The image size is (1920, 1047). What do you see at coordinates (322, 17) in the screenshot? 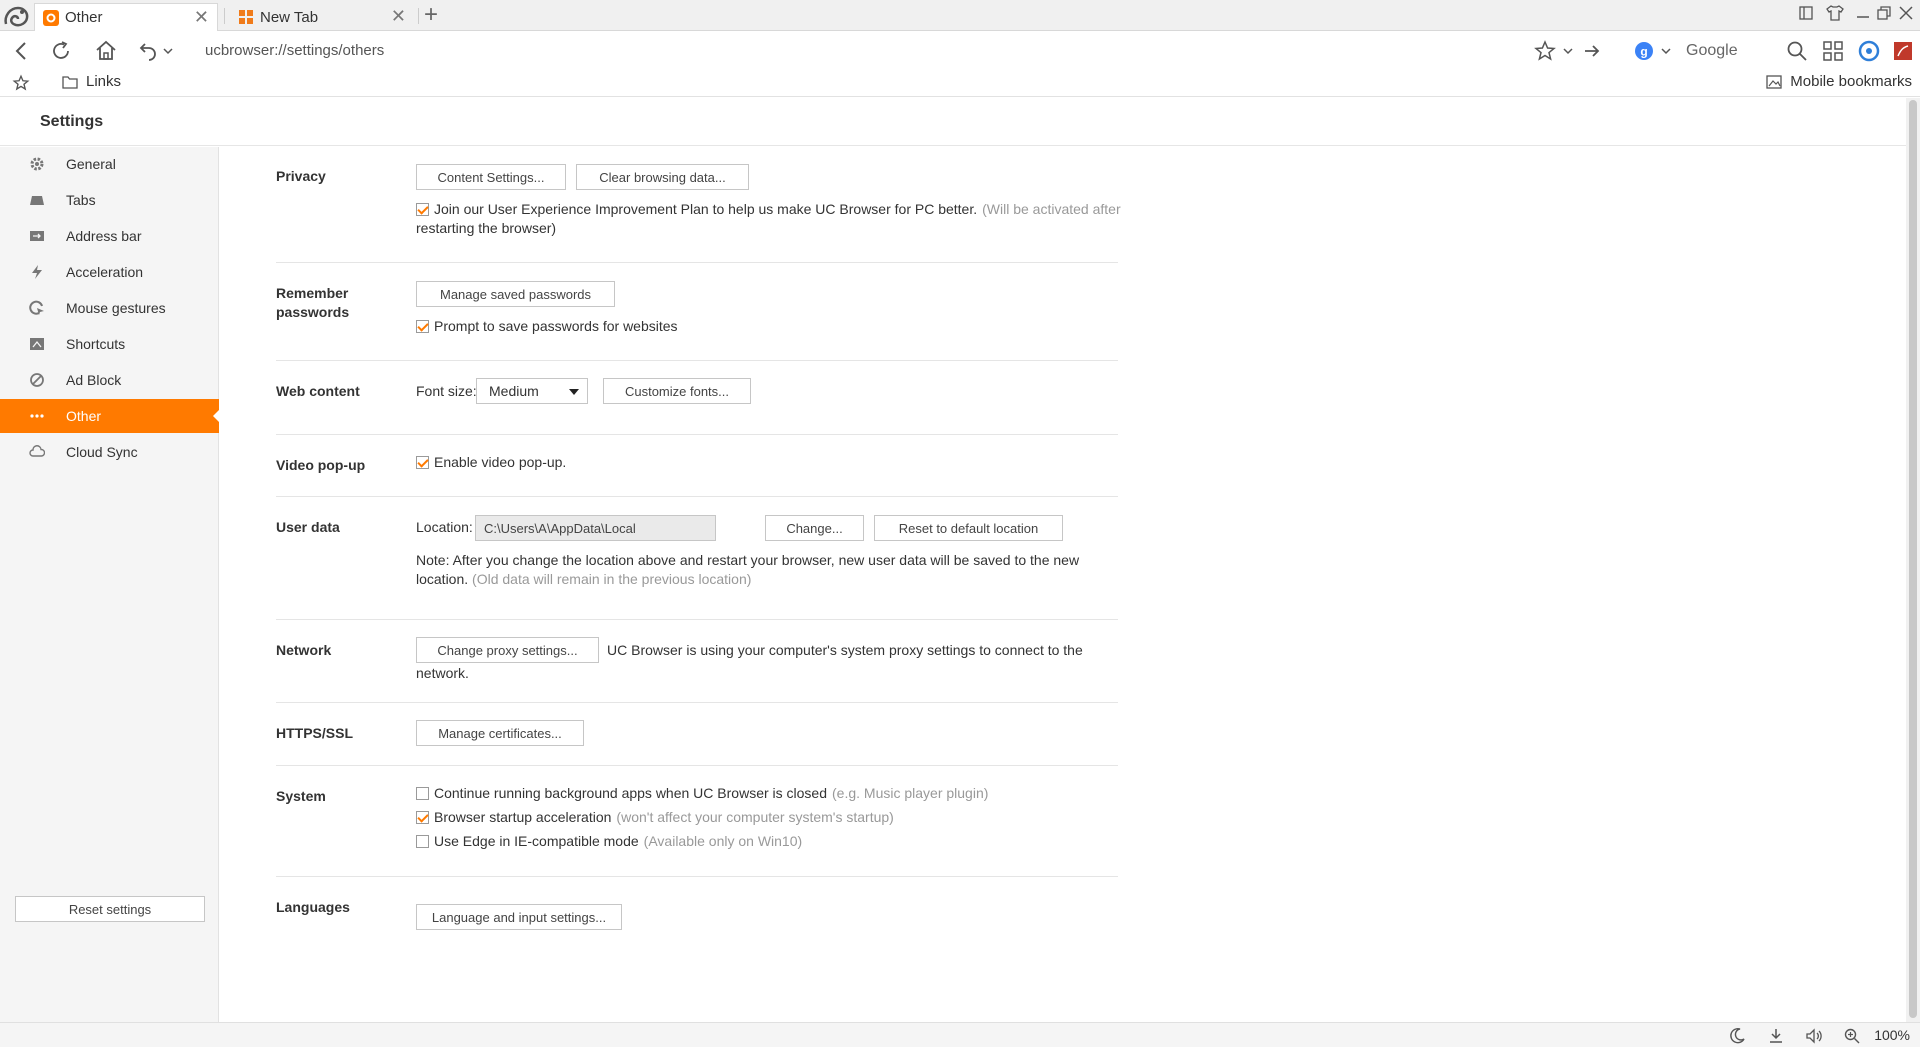
I see `tab-new-tab: New Tab ✕` at bounding box center [322, 17].